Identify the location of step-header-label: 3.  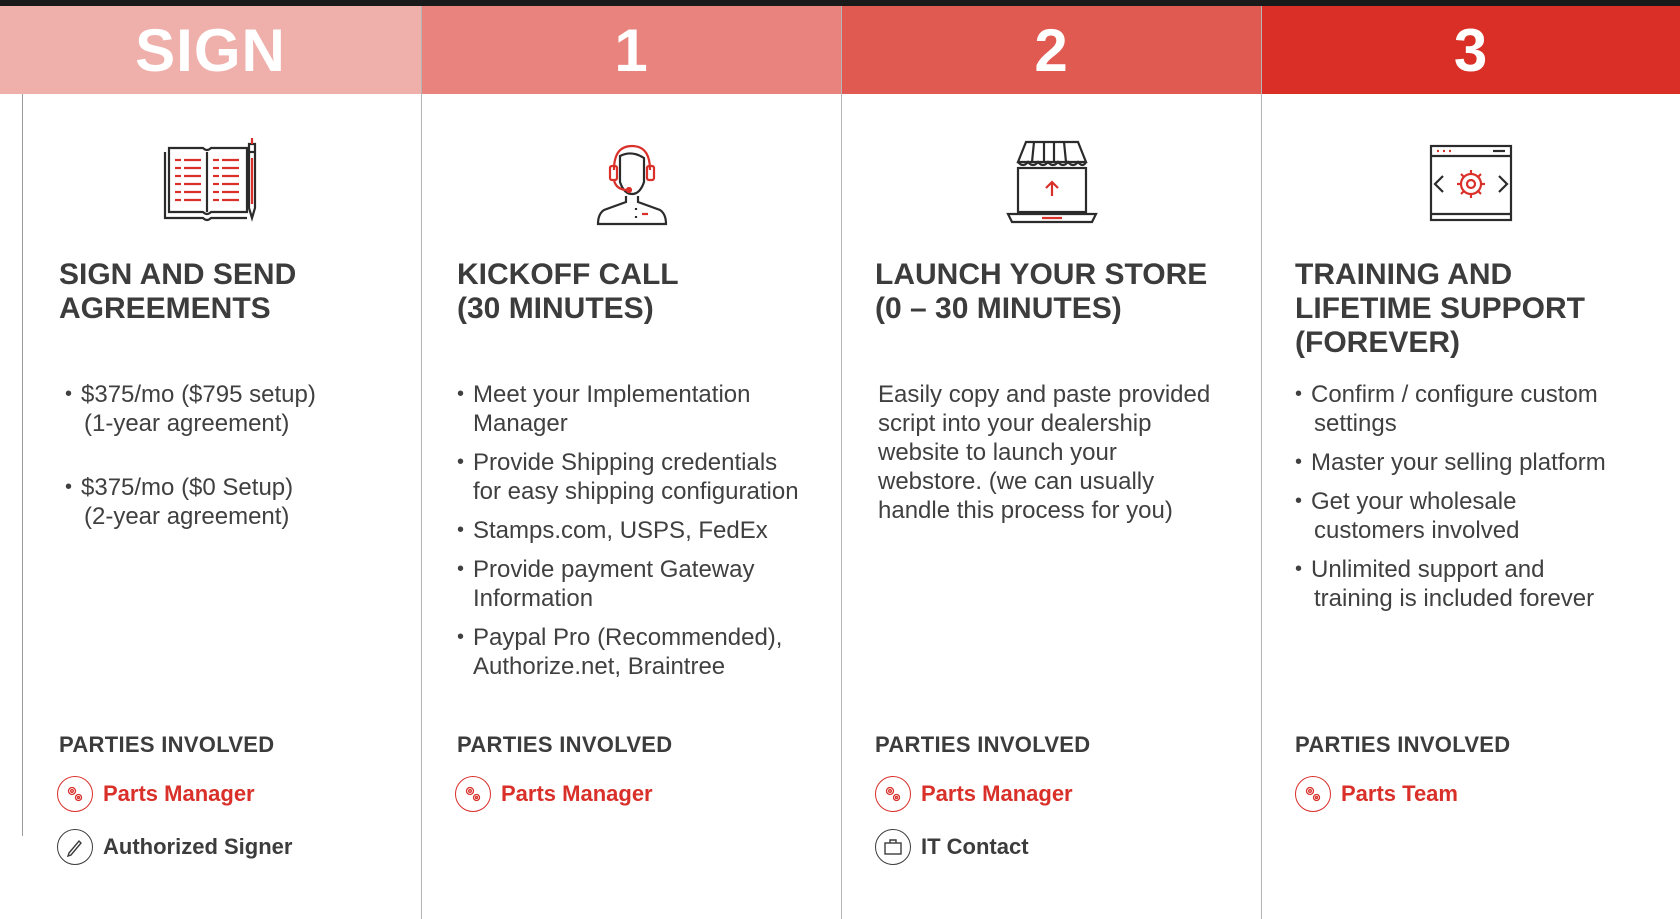
(1471, 50).